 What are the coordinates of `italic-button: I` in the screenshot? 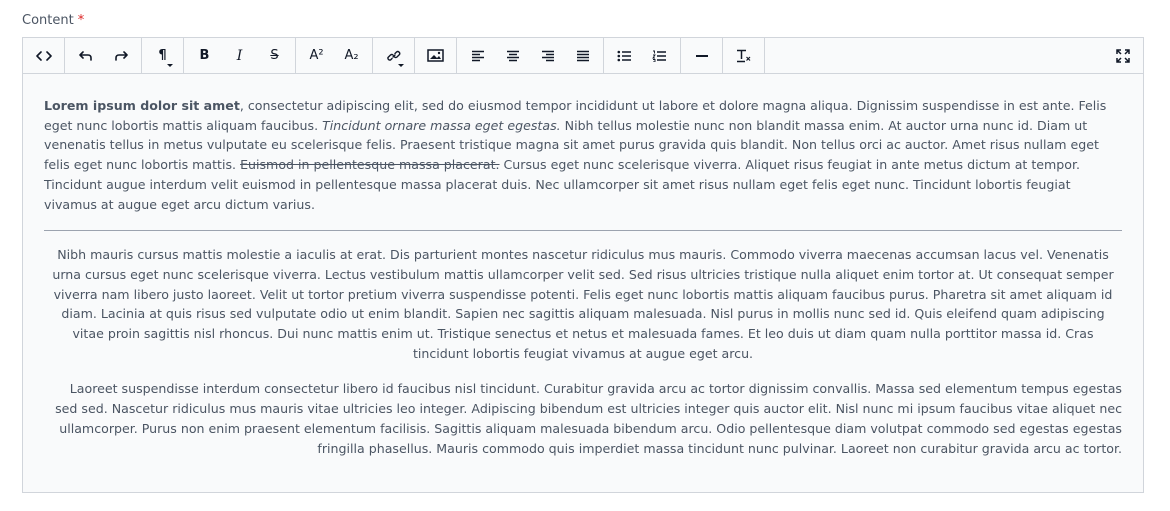 It's located at (239, 56).